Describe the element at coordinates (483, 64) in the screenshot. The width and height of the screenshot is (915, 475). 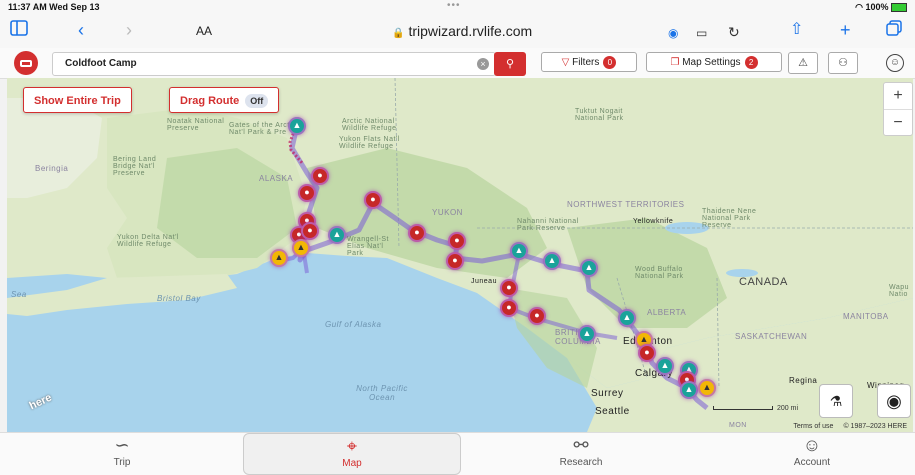
I see `clear-search-icon: ×` at that location.